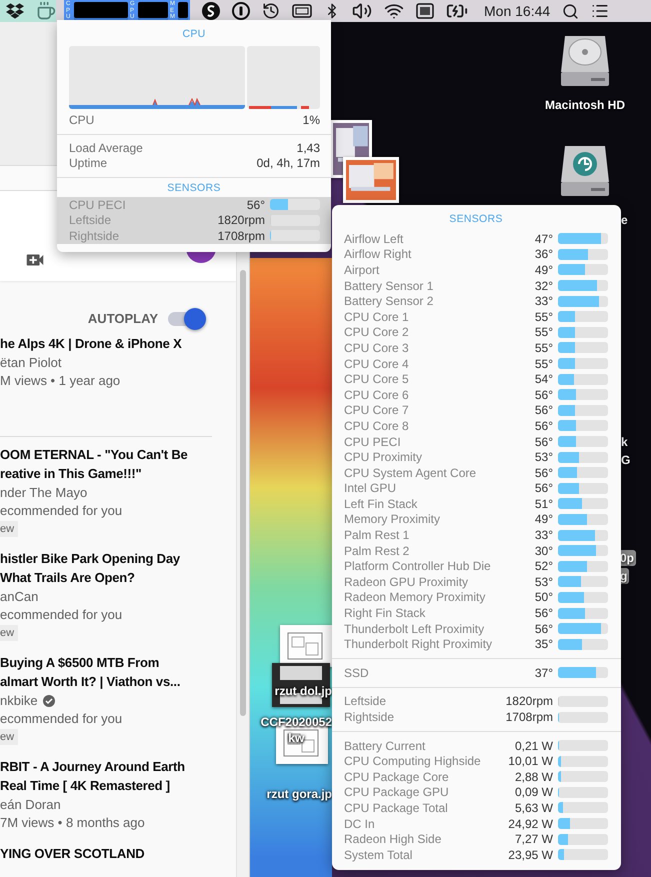  What do you see at coordinates (389, 301) in the screenshot?
I see `sensor-label: Battery Sensor 2` at bounding box center [389, 301].